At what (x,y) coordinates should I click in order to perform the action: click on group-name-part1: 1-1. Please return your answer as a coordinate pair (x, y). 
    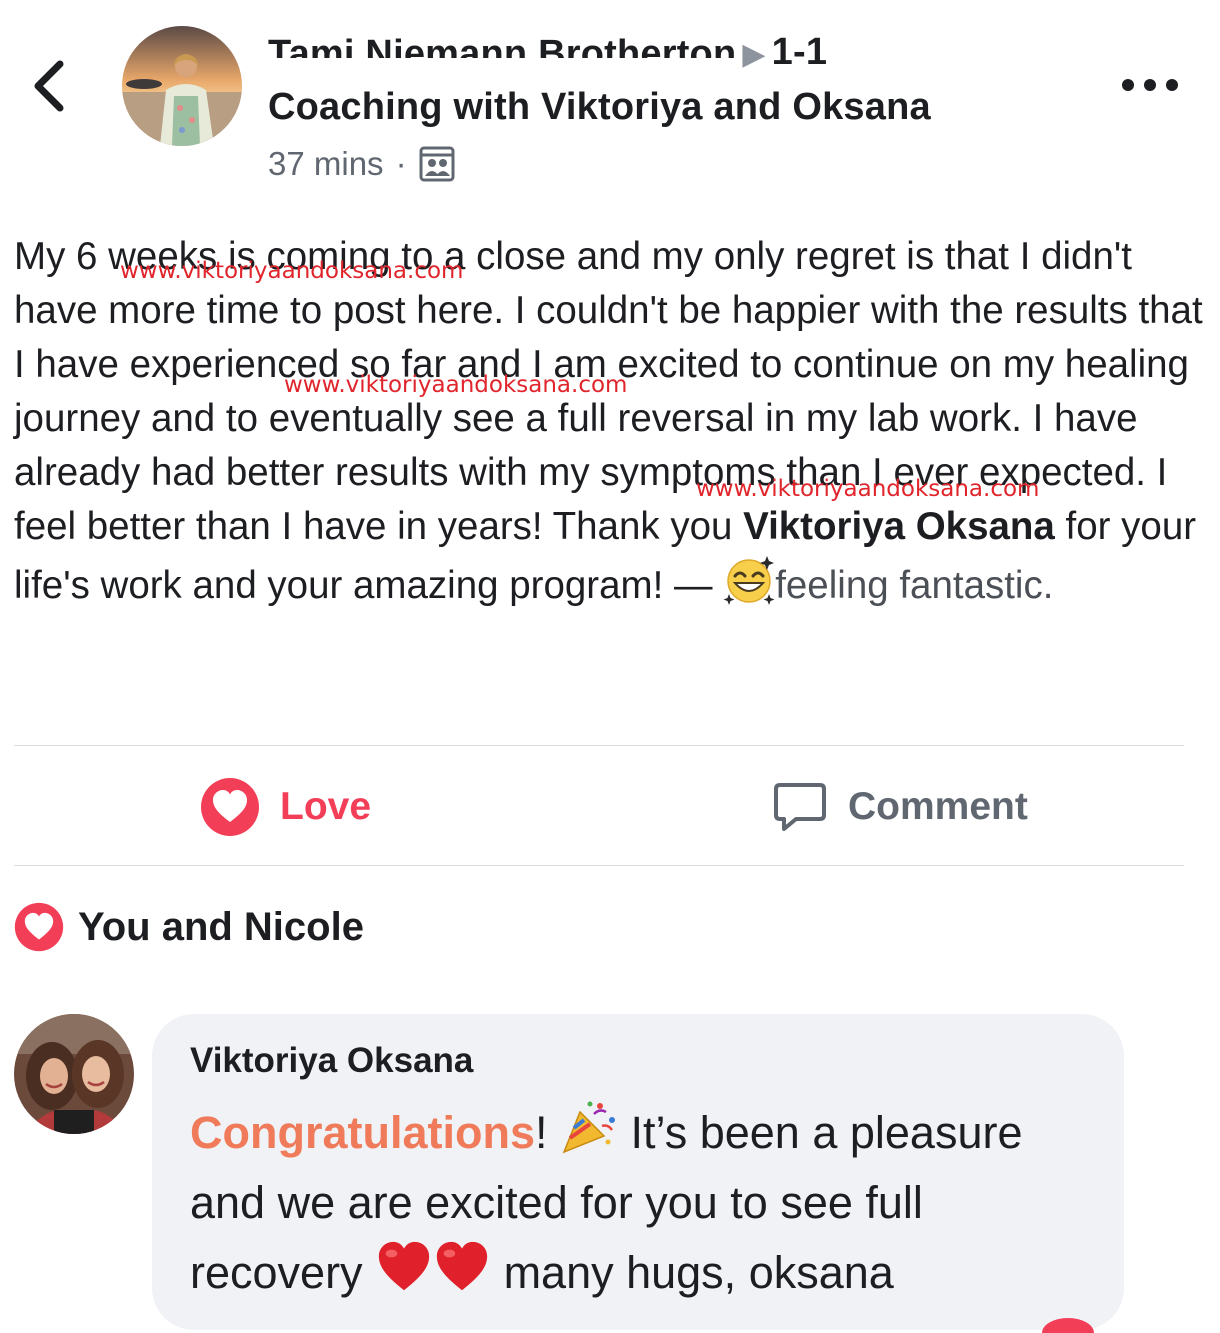
    Looking at the image, I should click on (800, 52).